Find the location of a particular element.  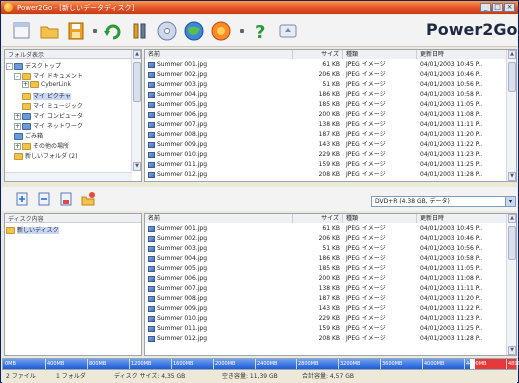

new-folder-icon is located at coordinates (66, 199).